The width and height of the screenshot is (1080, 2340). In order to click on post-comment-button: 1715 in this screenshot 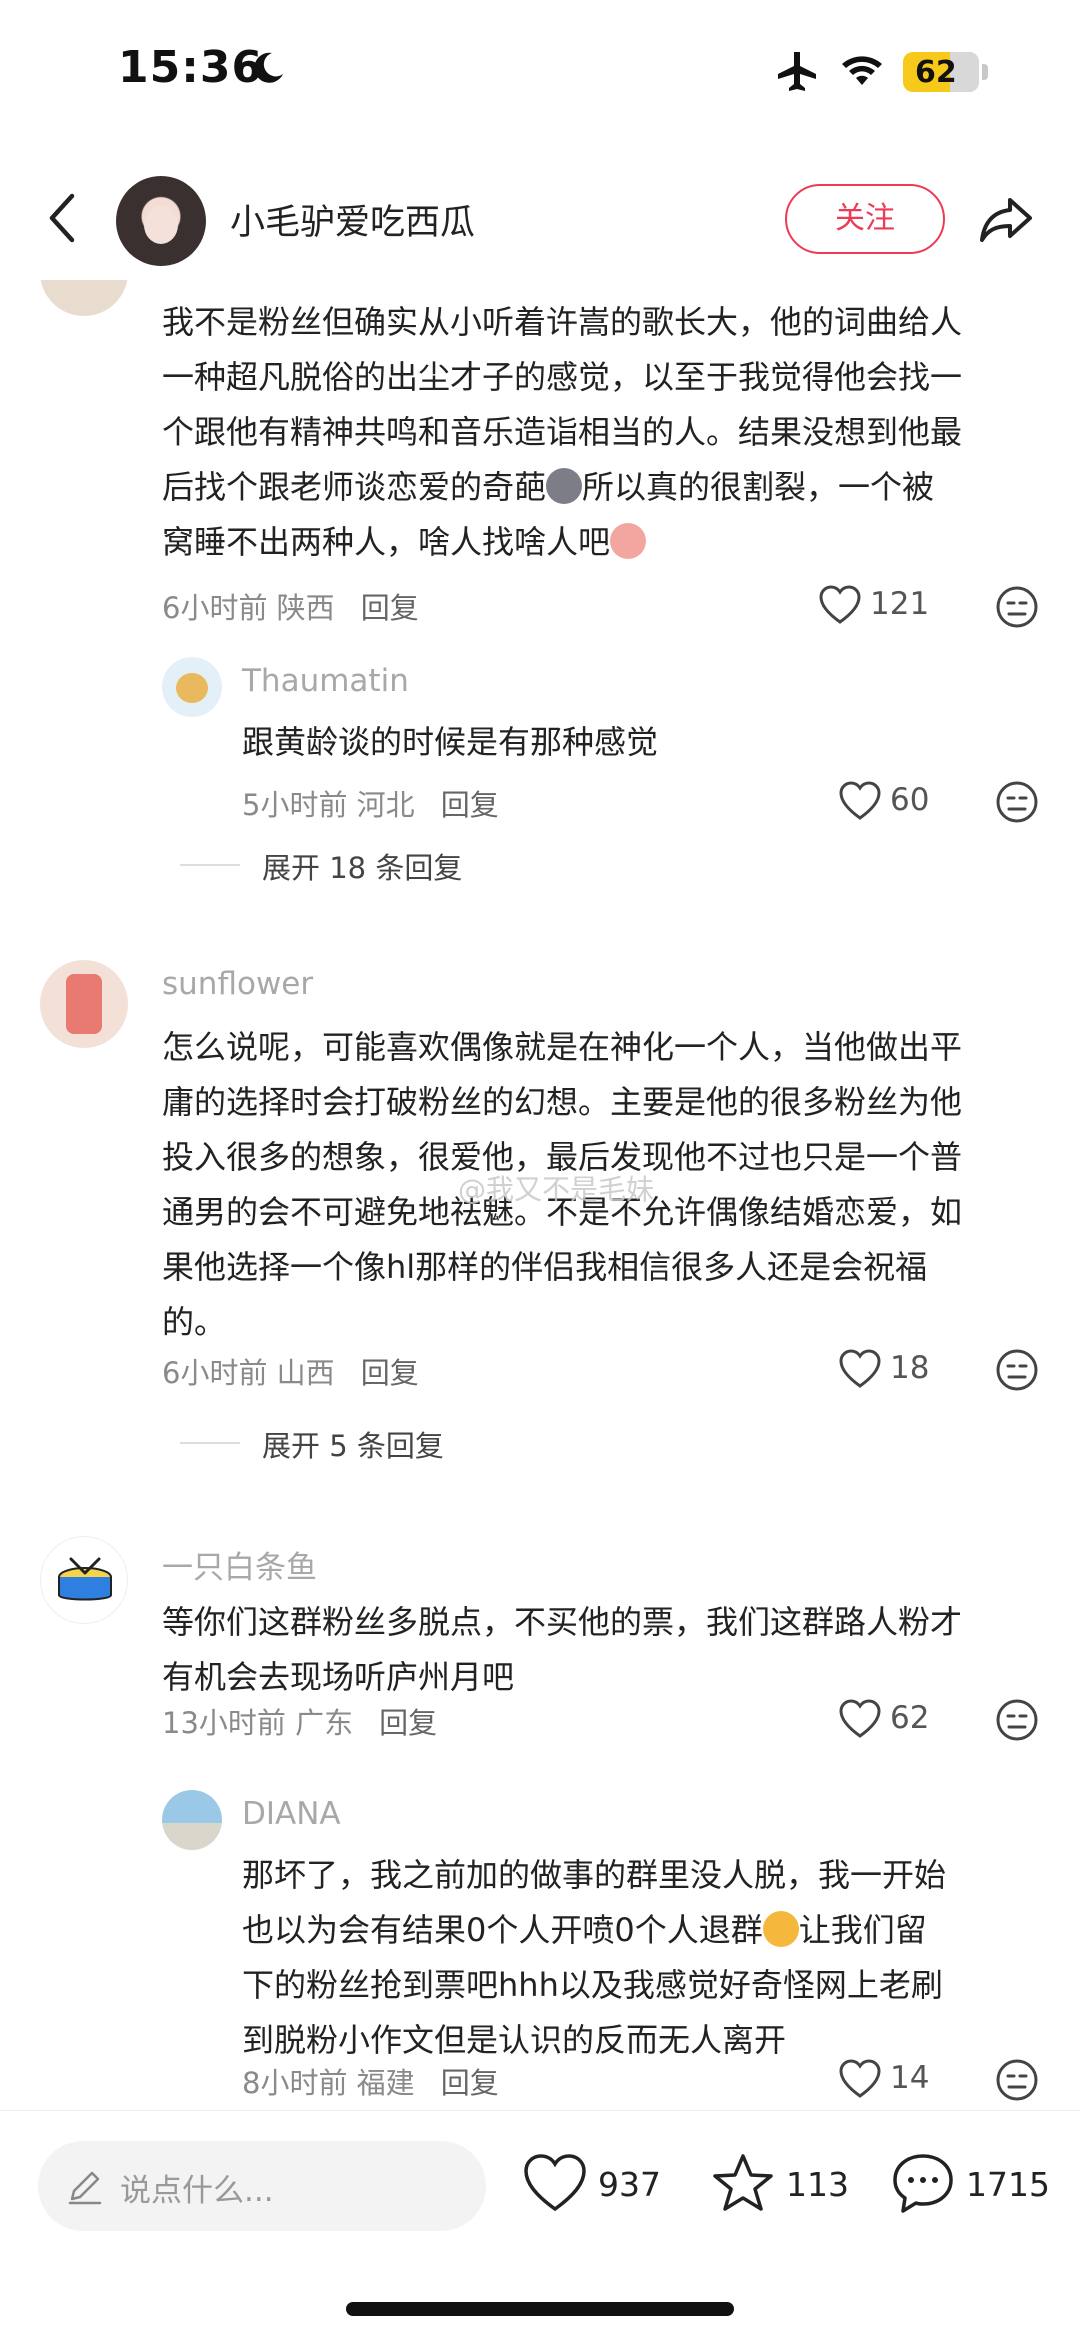, I will do `click(975, 2186)`.